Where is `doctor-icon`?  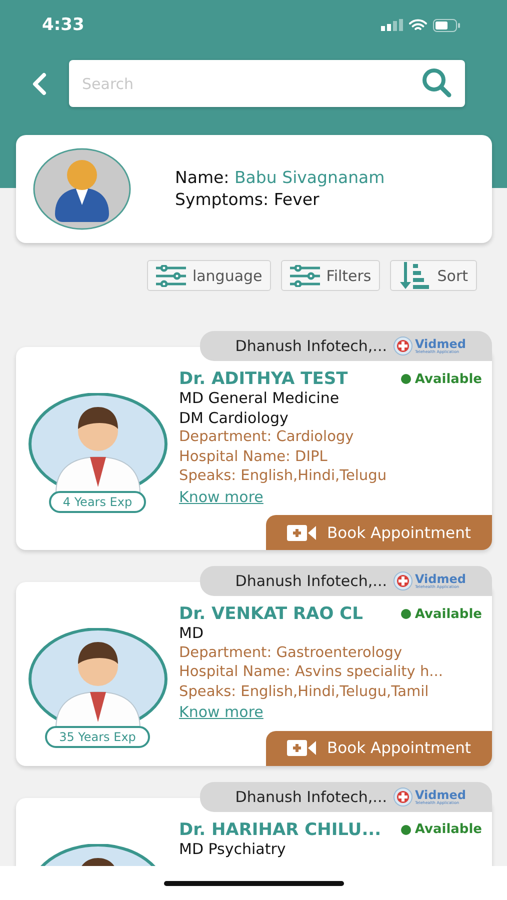
doctor-icon is located at coordinates (98, 444).